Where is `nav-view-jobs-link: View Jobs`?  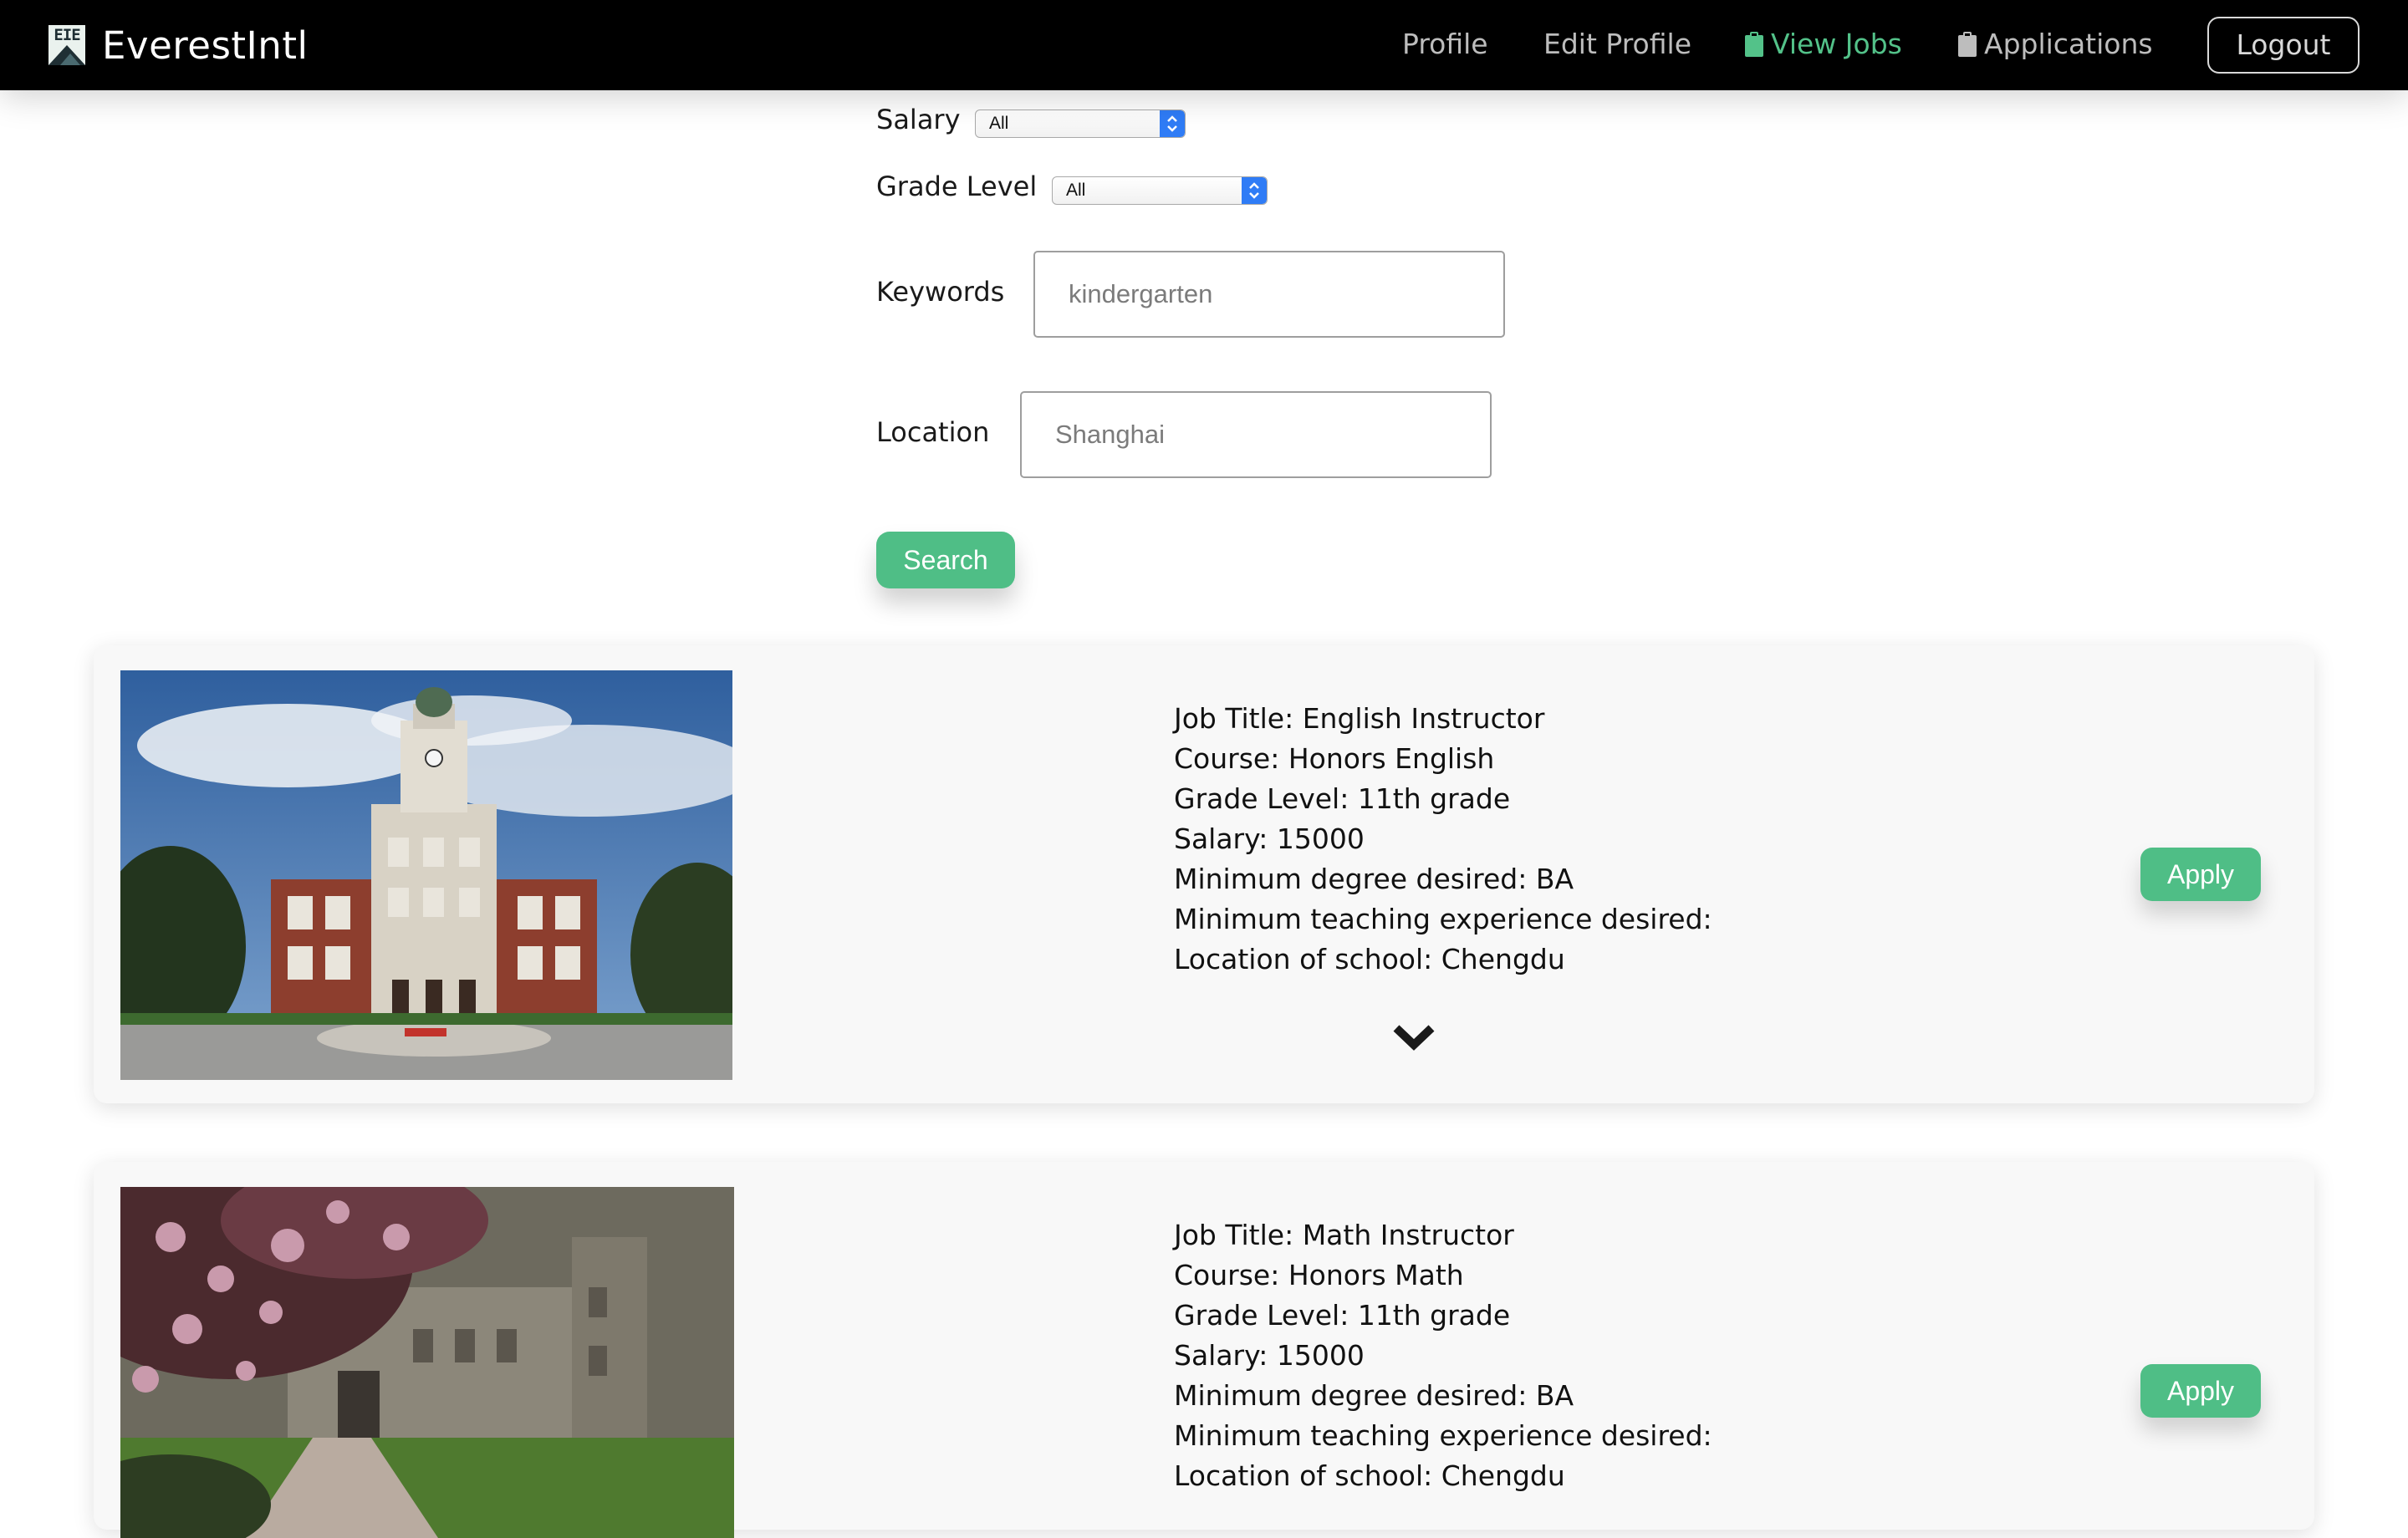 nav-view-jobs-link: View Jobs is located at coordinates (1823, 44).